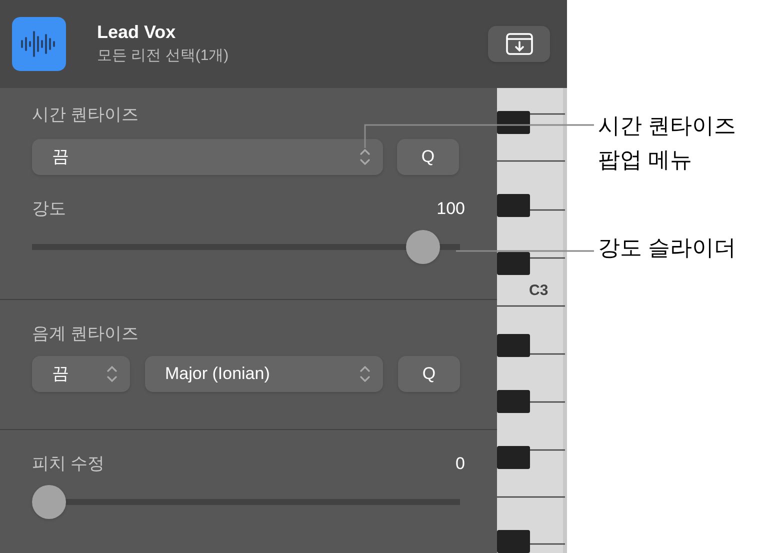  I want to click on download-icon, so click(519, 44).